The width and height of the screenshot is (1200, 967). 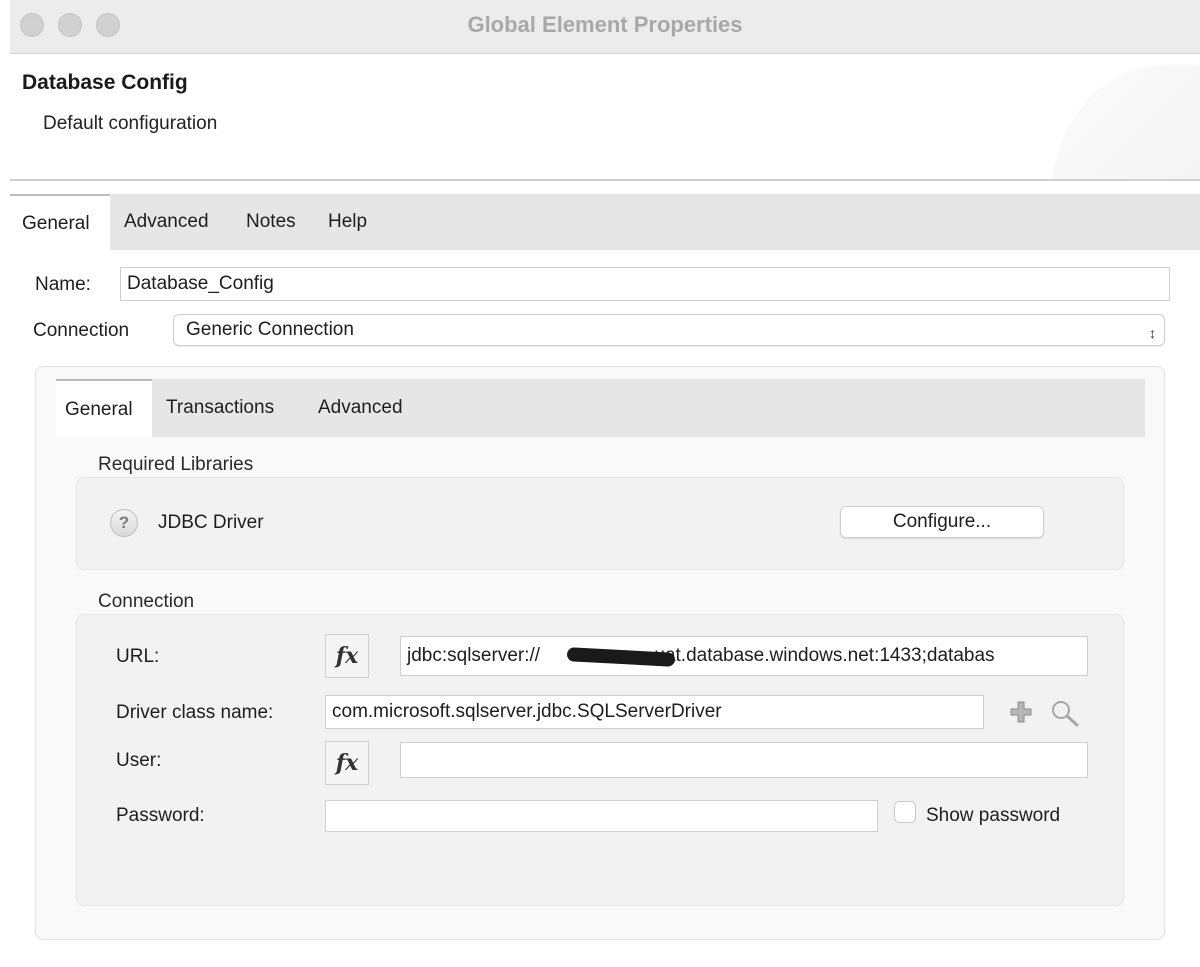 I want to click on name-input: Database_Config, so click(x=645, y=284).